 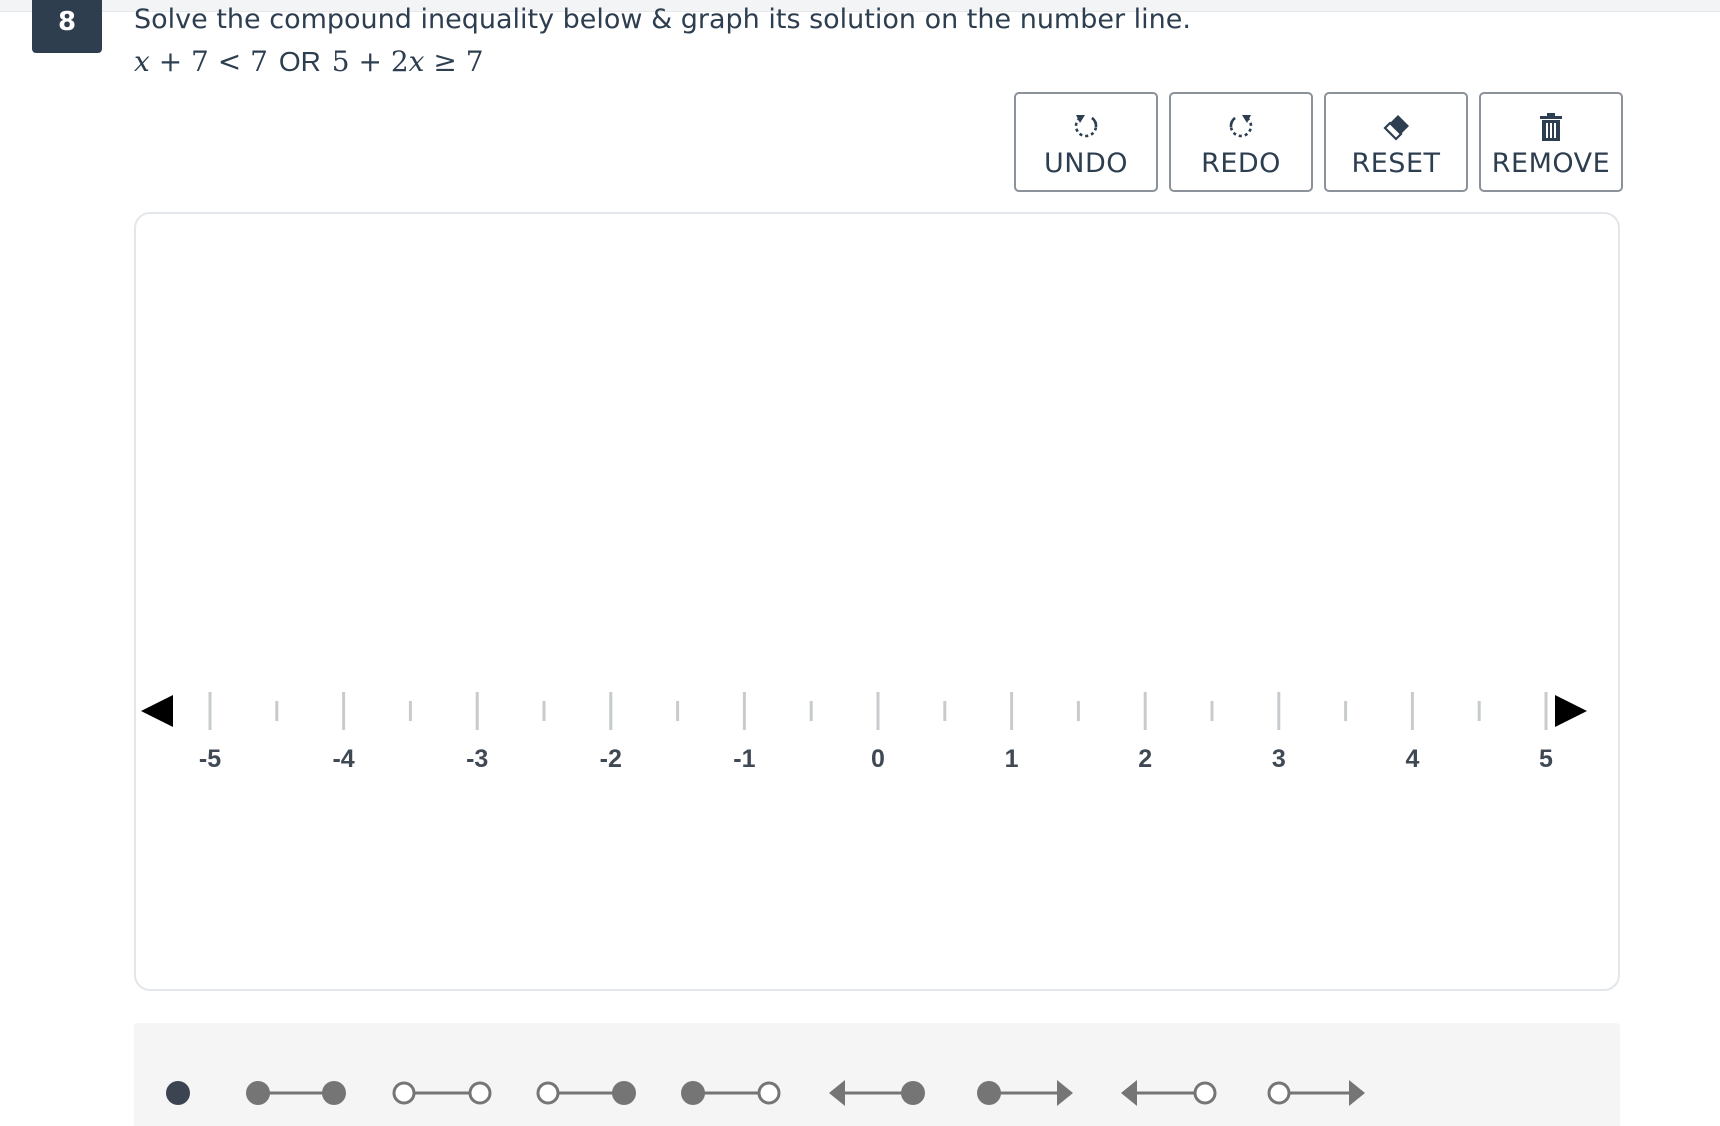 What do you see at coordinates (877, 1093) in the screenshot?
I see `tool-ray-left-closed` at bounding box center [877, 1093].